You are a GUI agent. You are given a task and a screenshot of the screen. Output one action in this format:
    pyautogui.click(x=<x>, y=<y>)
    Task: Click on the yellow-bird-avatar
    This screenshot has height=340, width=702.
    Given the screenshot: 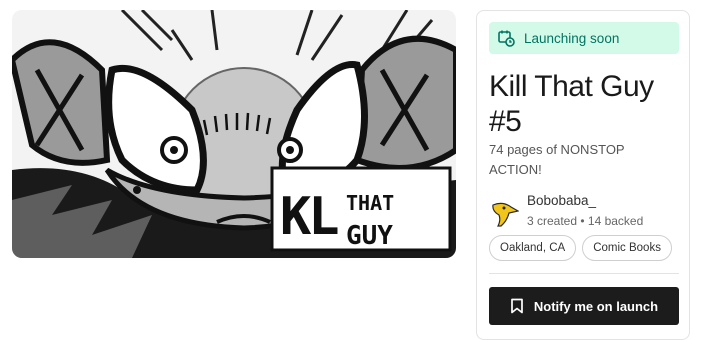 What is the action you would take?
    pyautogui.click(x=506, y=214)
    